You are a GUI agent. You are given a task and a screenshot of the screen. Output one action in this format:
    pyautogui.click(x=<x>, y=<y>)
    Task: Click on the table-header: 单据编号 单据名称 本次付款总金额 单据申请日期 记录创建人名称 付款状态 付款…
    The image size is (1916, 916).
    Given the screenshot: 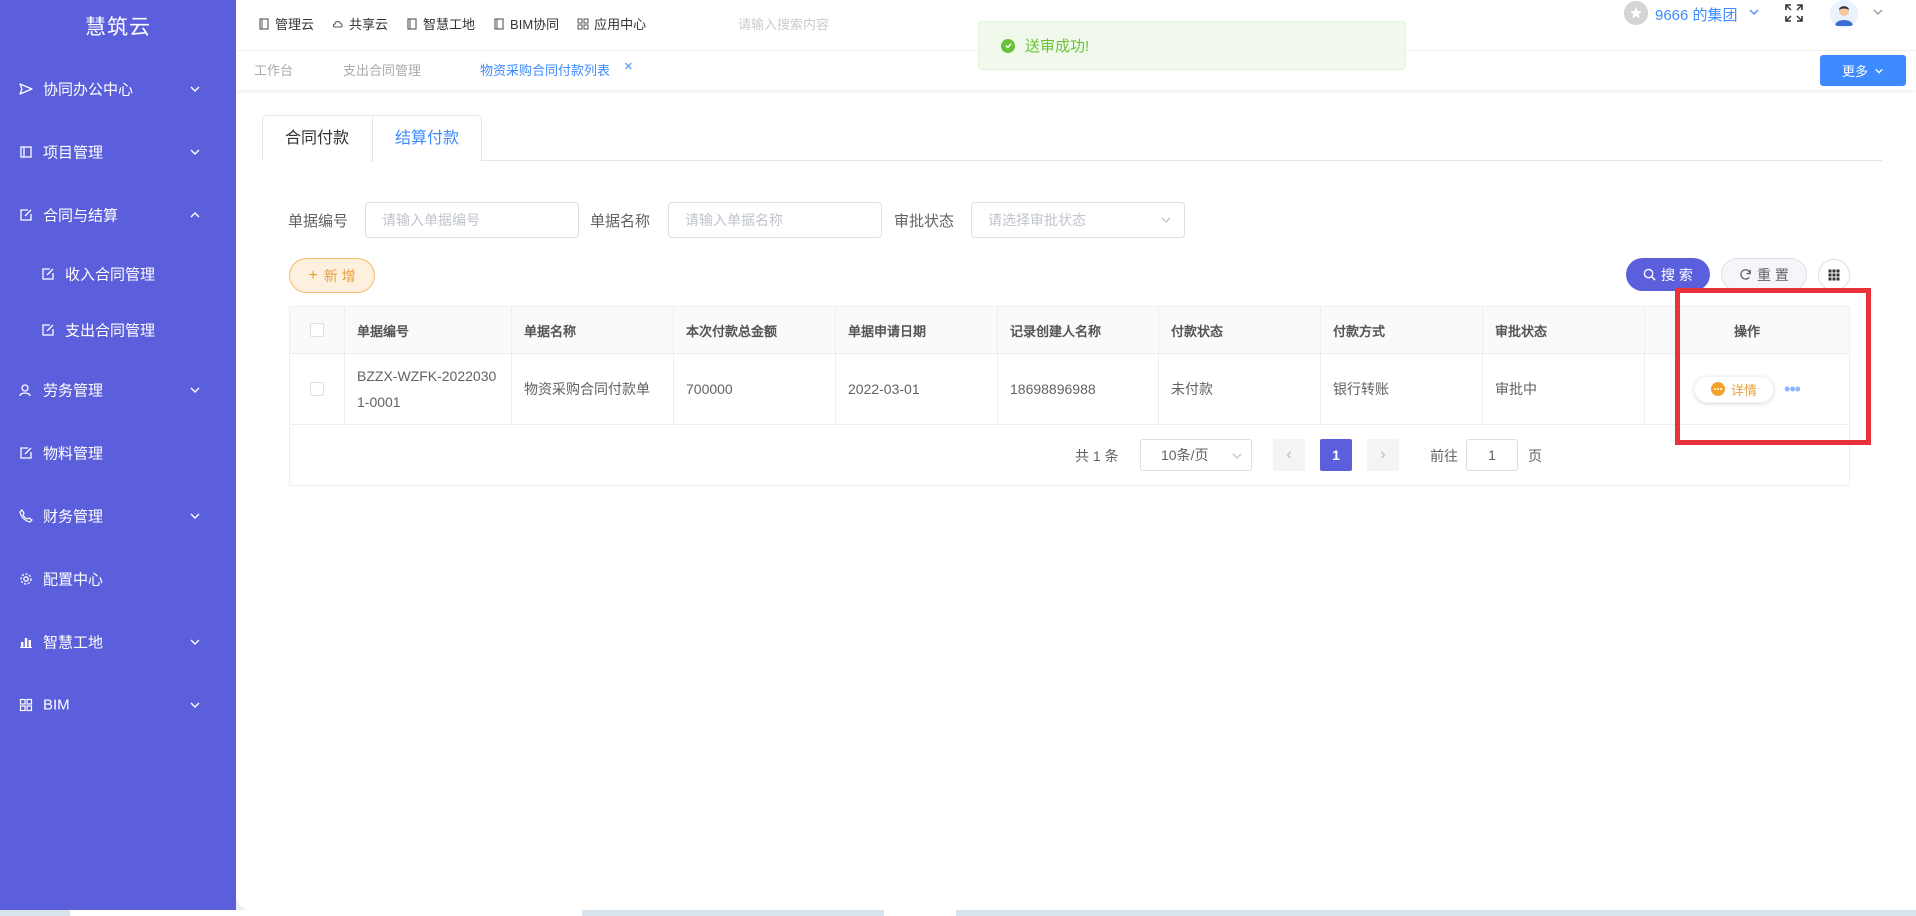 What is the action you would take?
    pyautogui.click(x=1069, y=330)
    